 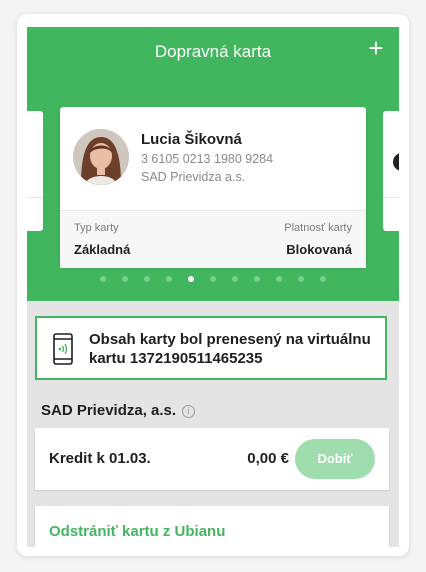 I want to click on operator-section-label: SAD Prievidza, a.s. i, so click(x=118, y=410).